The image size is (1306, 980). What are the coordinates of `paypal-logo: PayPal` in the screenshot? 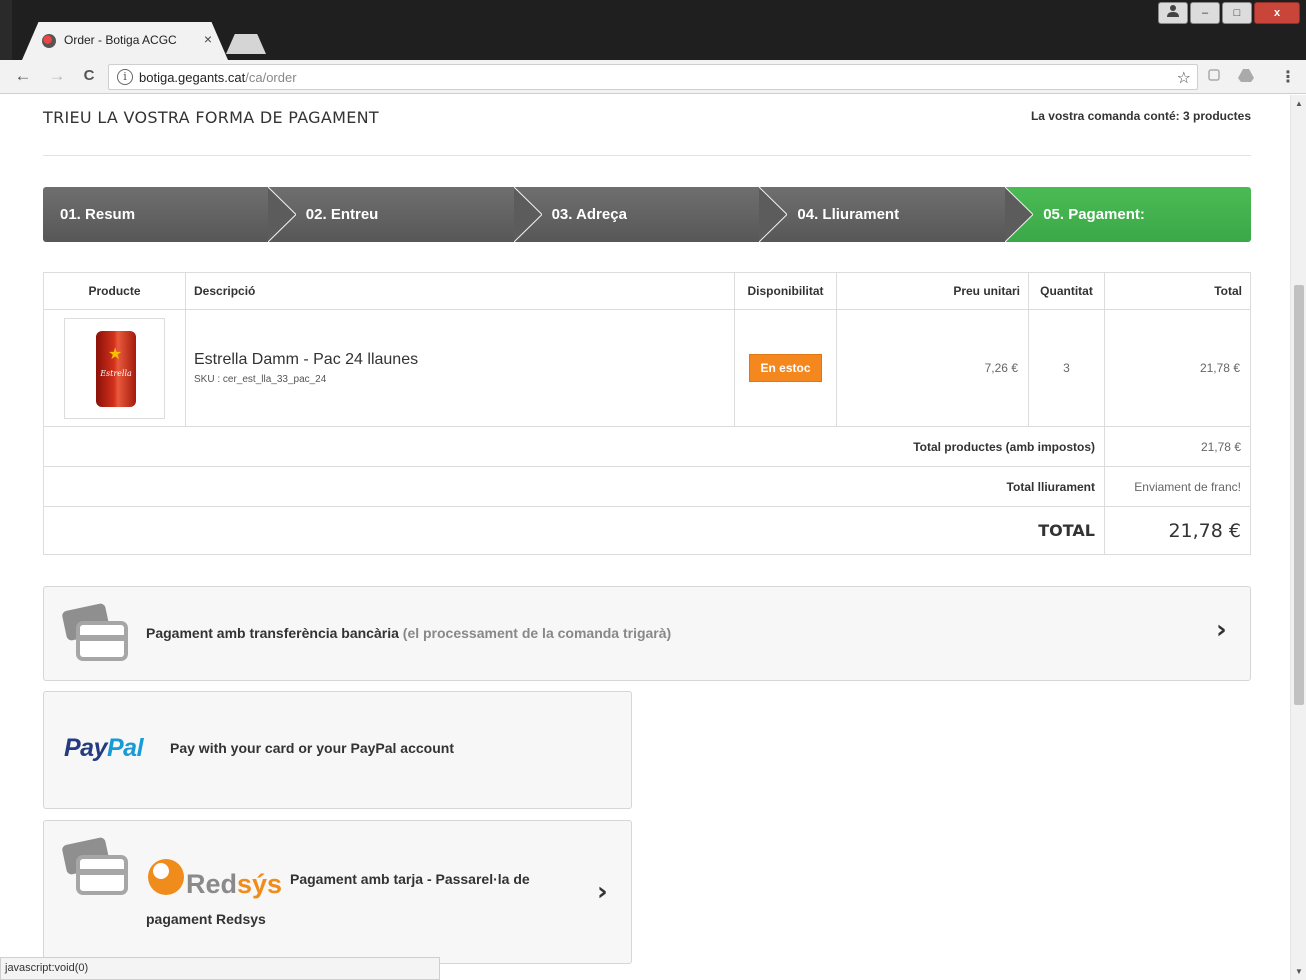 It's located at (104, 748).